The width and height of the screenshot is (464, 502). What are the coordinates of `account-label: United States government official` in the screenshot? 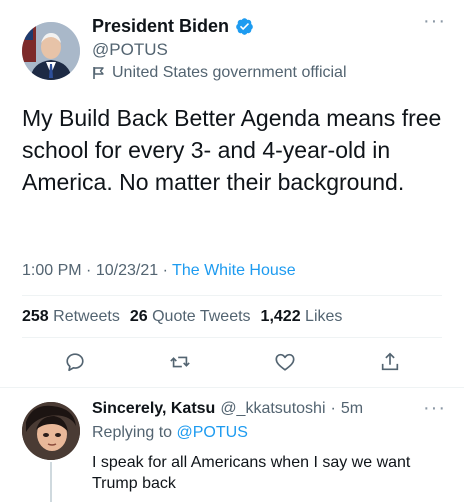 It's located at (219, 73).